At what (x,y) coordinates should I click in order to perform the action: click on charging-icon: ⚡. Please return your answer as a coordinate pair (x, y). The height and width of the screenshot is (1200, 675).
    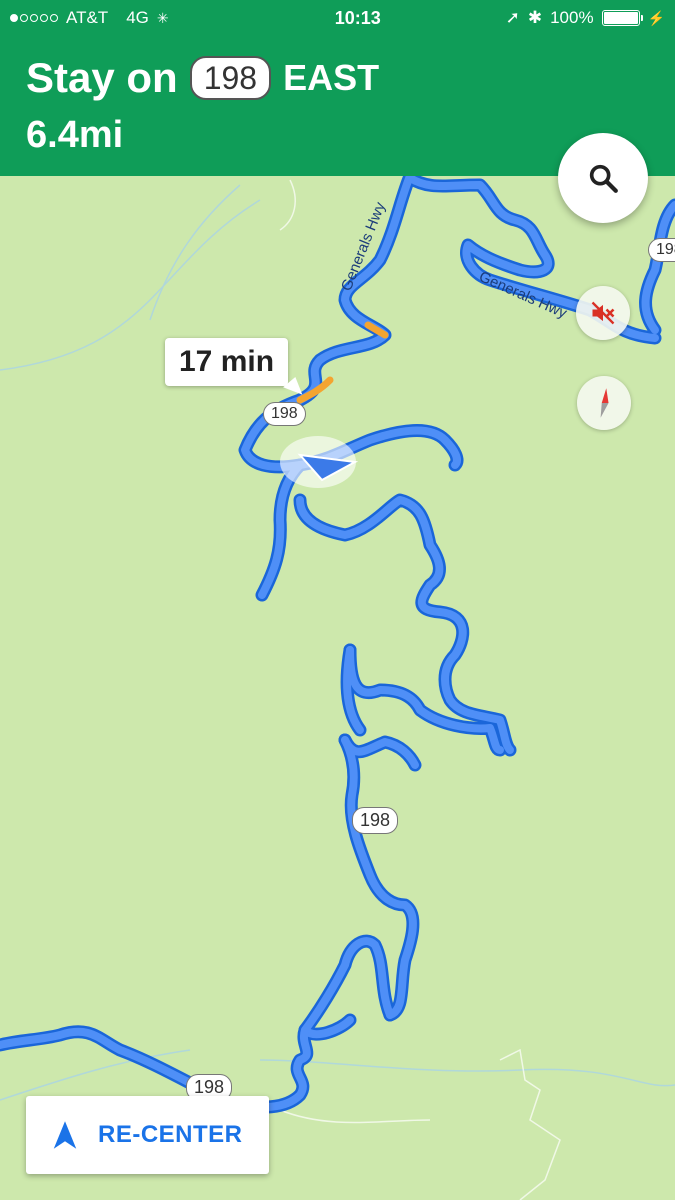
    Looking at the image, I should click on (656, 17).